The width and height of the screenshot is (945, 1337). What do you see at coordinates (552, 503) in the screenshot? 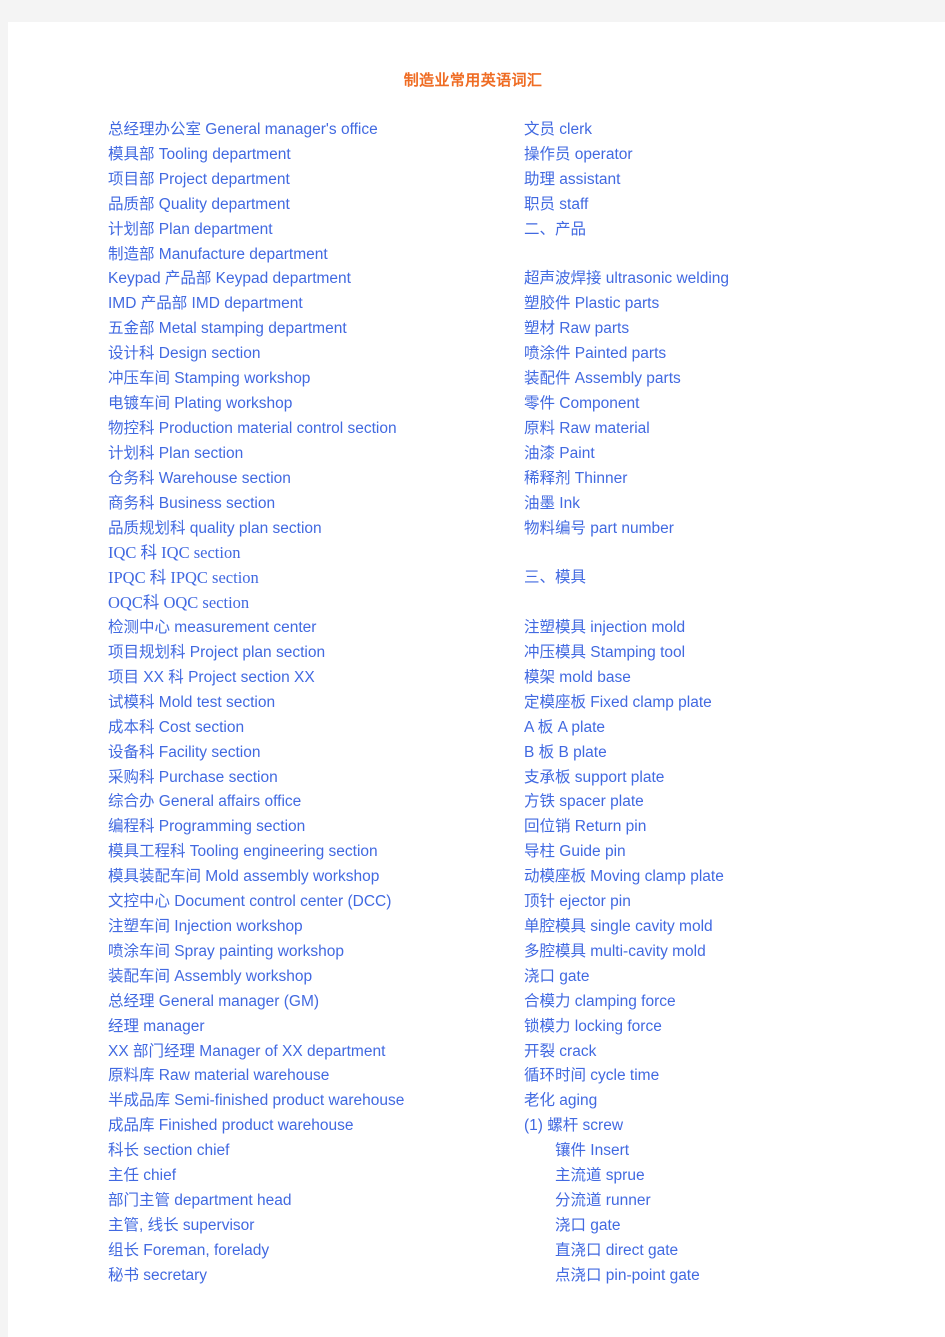
I see `glossary-entry: 油墨 Ink` at bounding box center [552, 503].